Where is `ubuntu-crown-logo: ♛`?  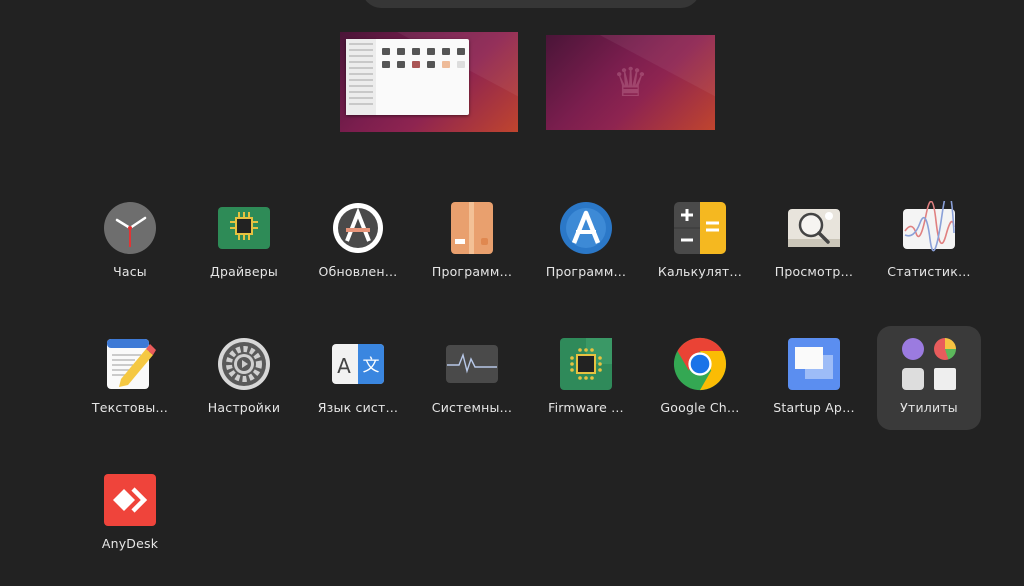 ubuntu-crown-logo: ♛ is located at coordinates (630, 82).